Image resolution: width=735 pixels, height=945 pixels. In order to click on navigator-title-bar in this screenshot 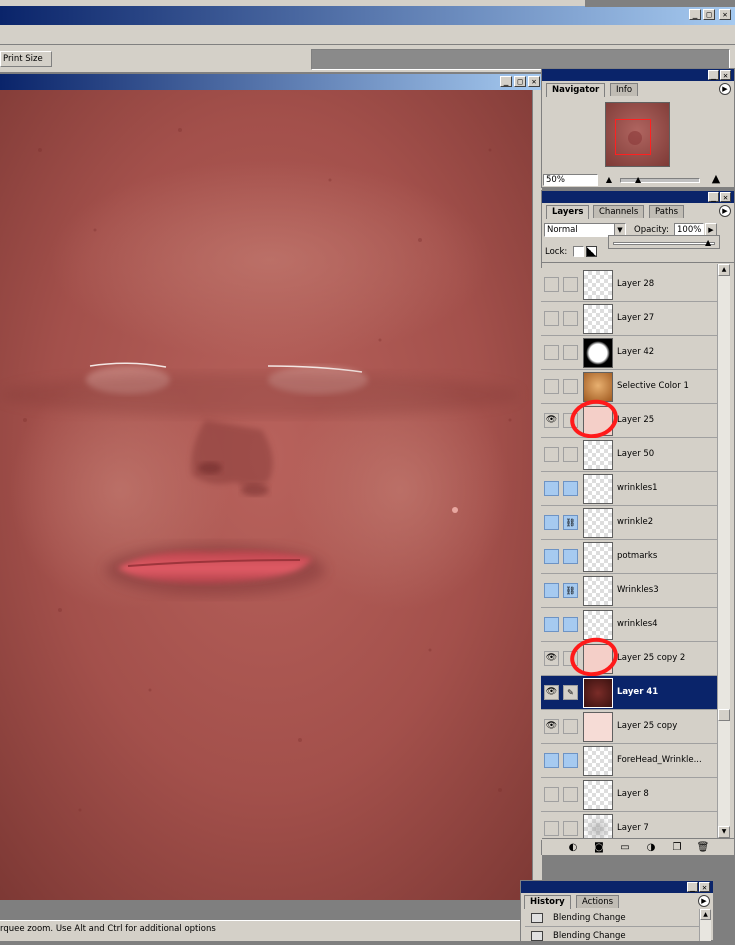, I will do `click(638, 75)`.